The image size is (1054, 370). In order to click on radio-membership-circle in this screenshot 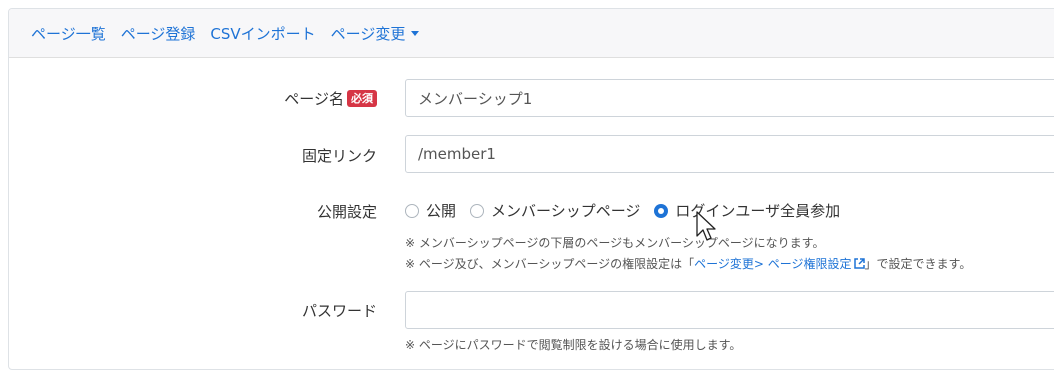, I will do `click(477, 210)`.